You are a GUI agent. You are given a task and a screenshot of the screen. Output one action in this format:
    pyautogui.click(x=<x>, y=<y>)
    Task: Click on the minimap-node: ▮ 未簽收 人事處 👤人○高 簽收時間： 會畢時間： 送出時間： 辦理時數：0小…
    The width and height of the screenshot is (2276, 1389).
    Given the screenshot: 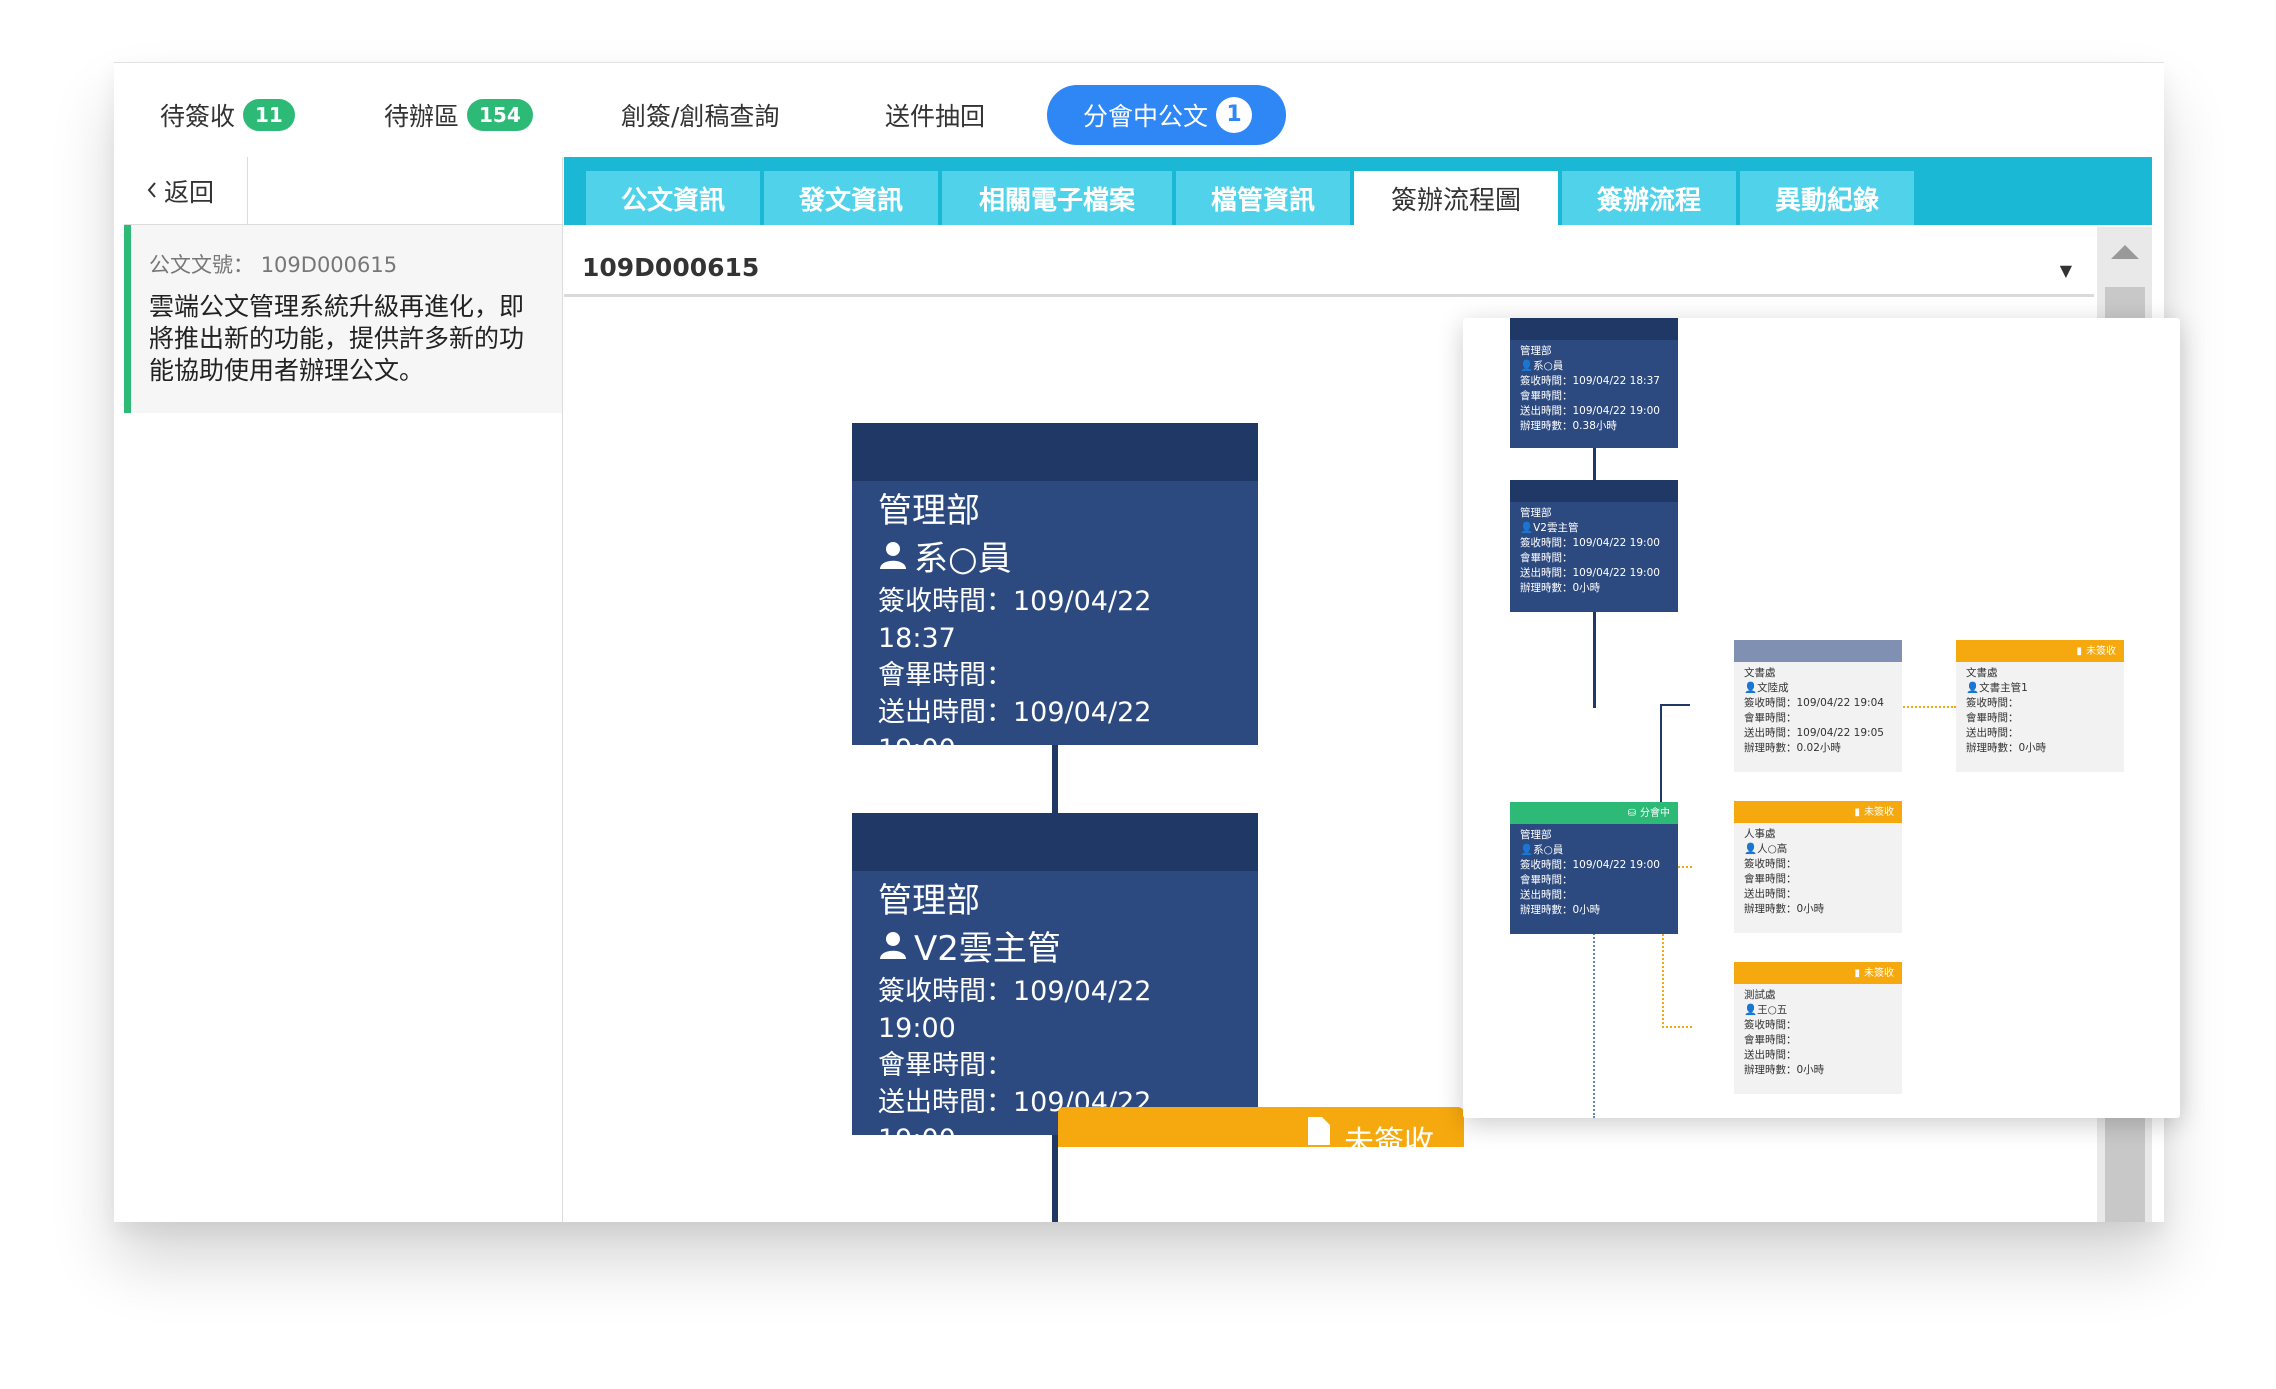 What is the action you would take?
    pyautogui.click(x=1818, y=867)
    